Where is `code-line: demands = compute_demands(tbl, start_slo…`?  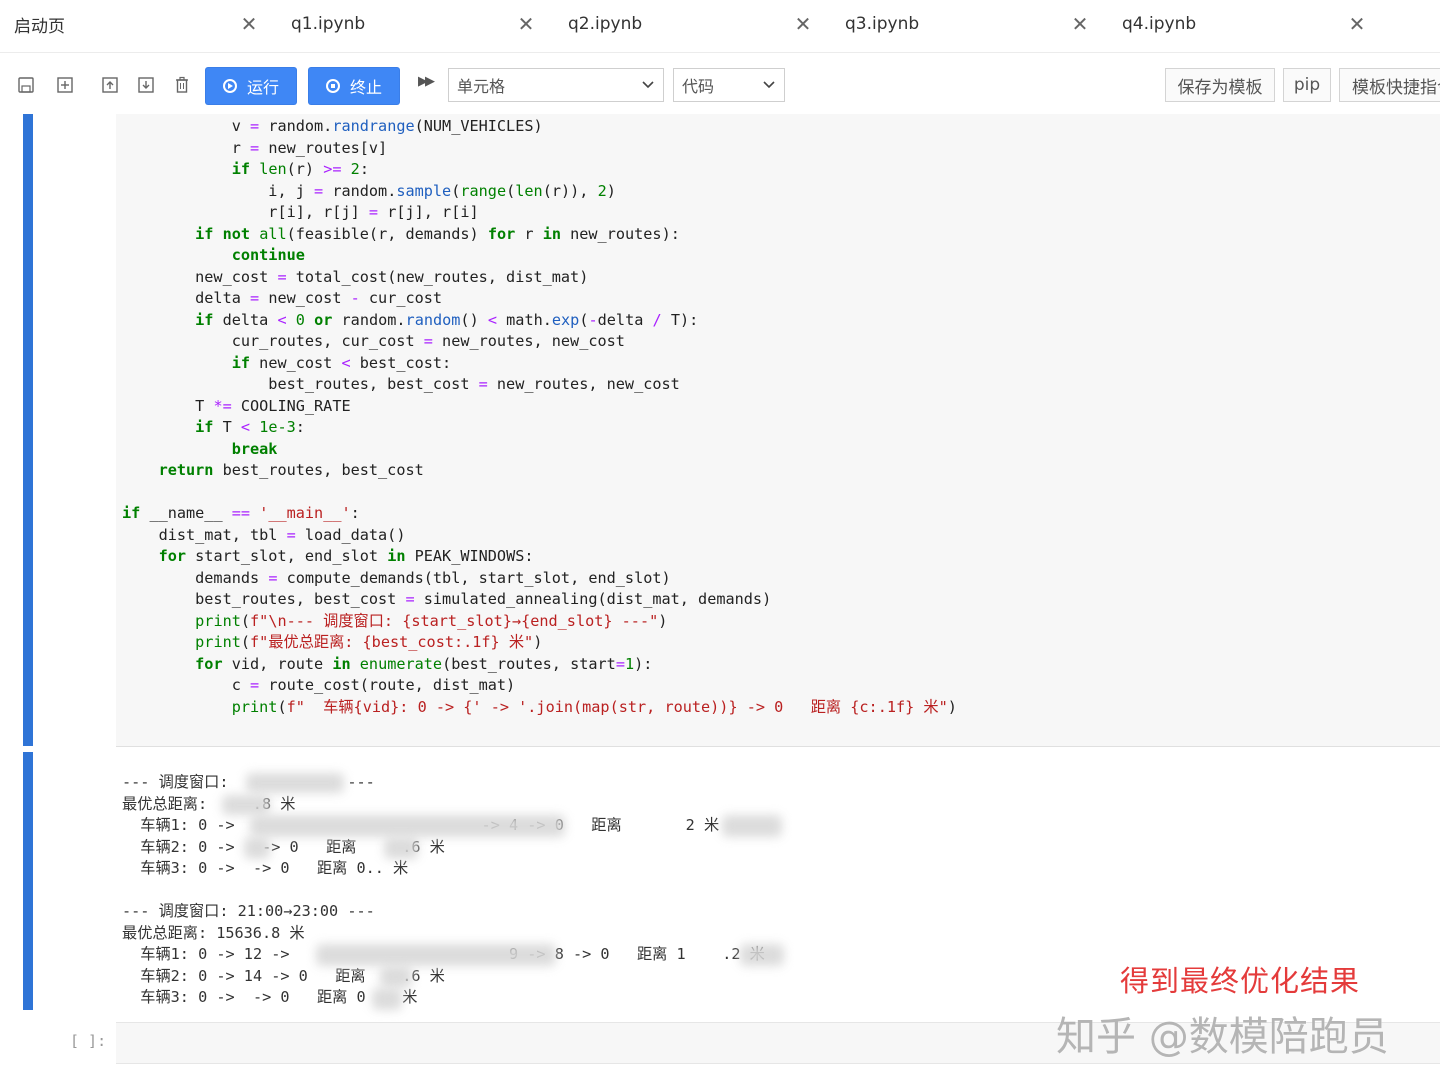
code-line: demands = compute_demands(tbl, start_slo… is located at coordinates (396, 577).